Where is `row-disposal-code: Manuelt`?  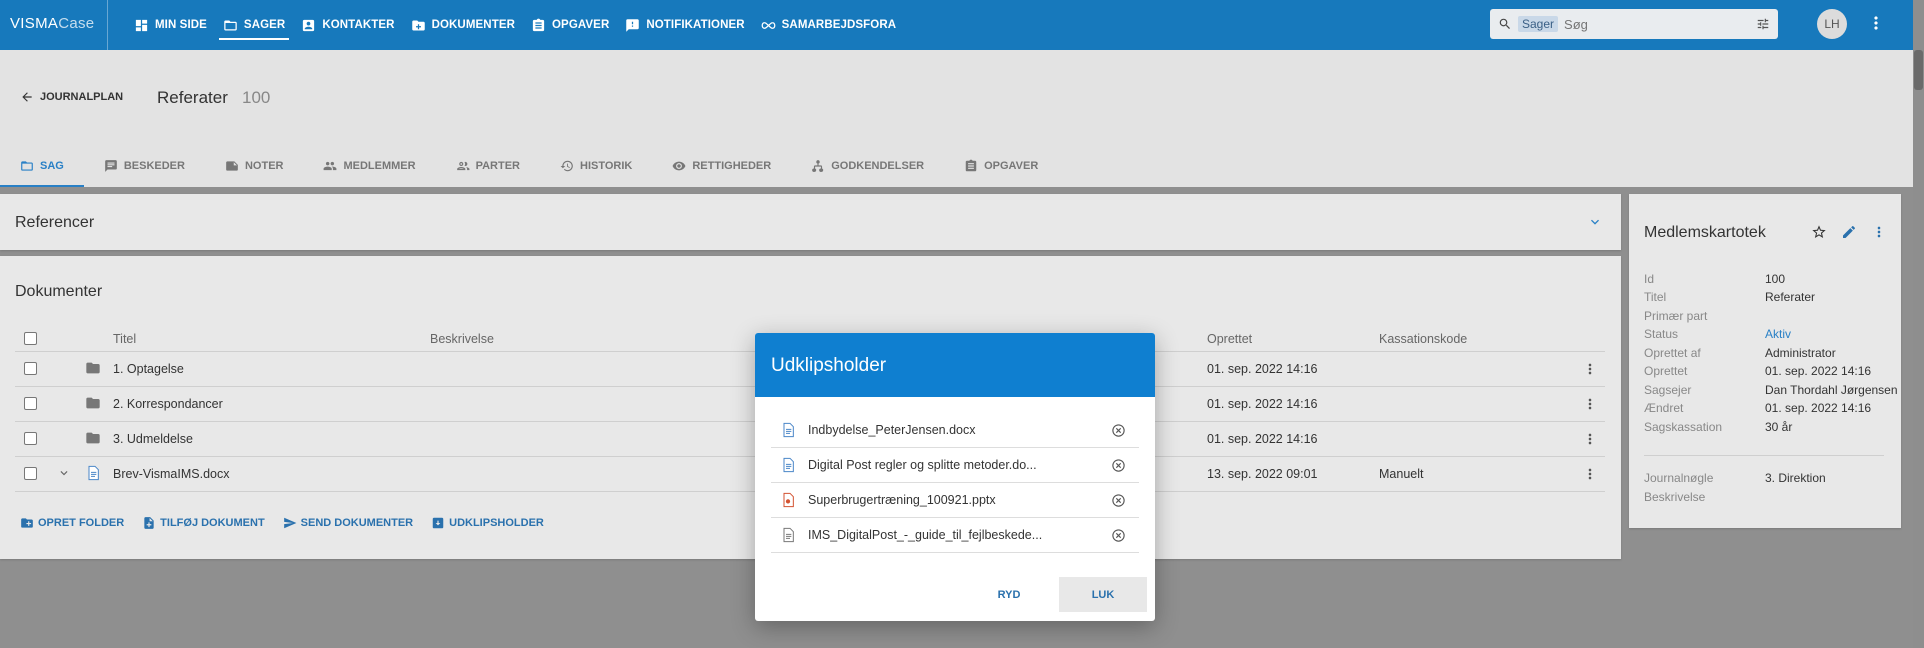
row-disposal-code: Manuelt is located at coordinates (1401, 474).